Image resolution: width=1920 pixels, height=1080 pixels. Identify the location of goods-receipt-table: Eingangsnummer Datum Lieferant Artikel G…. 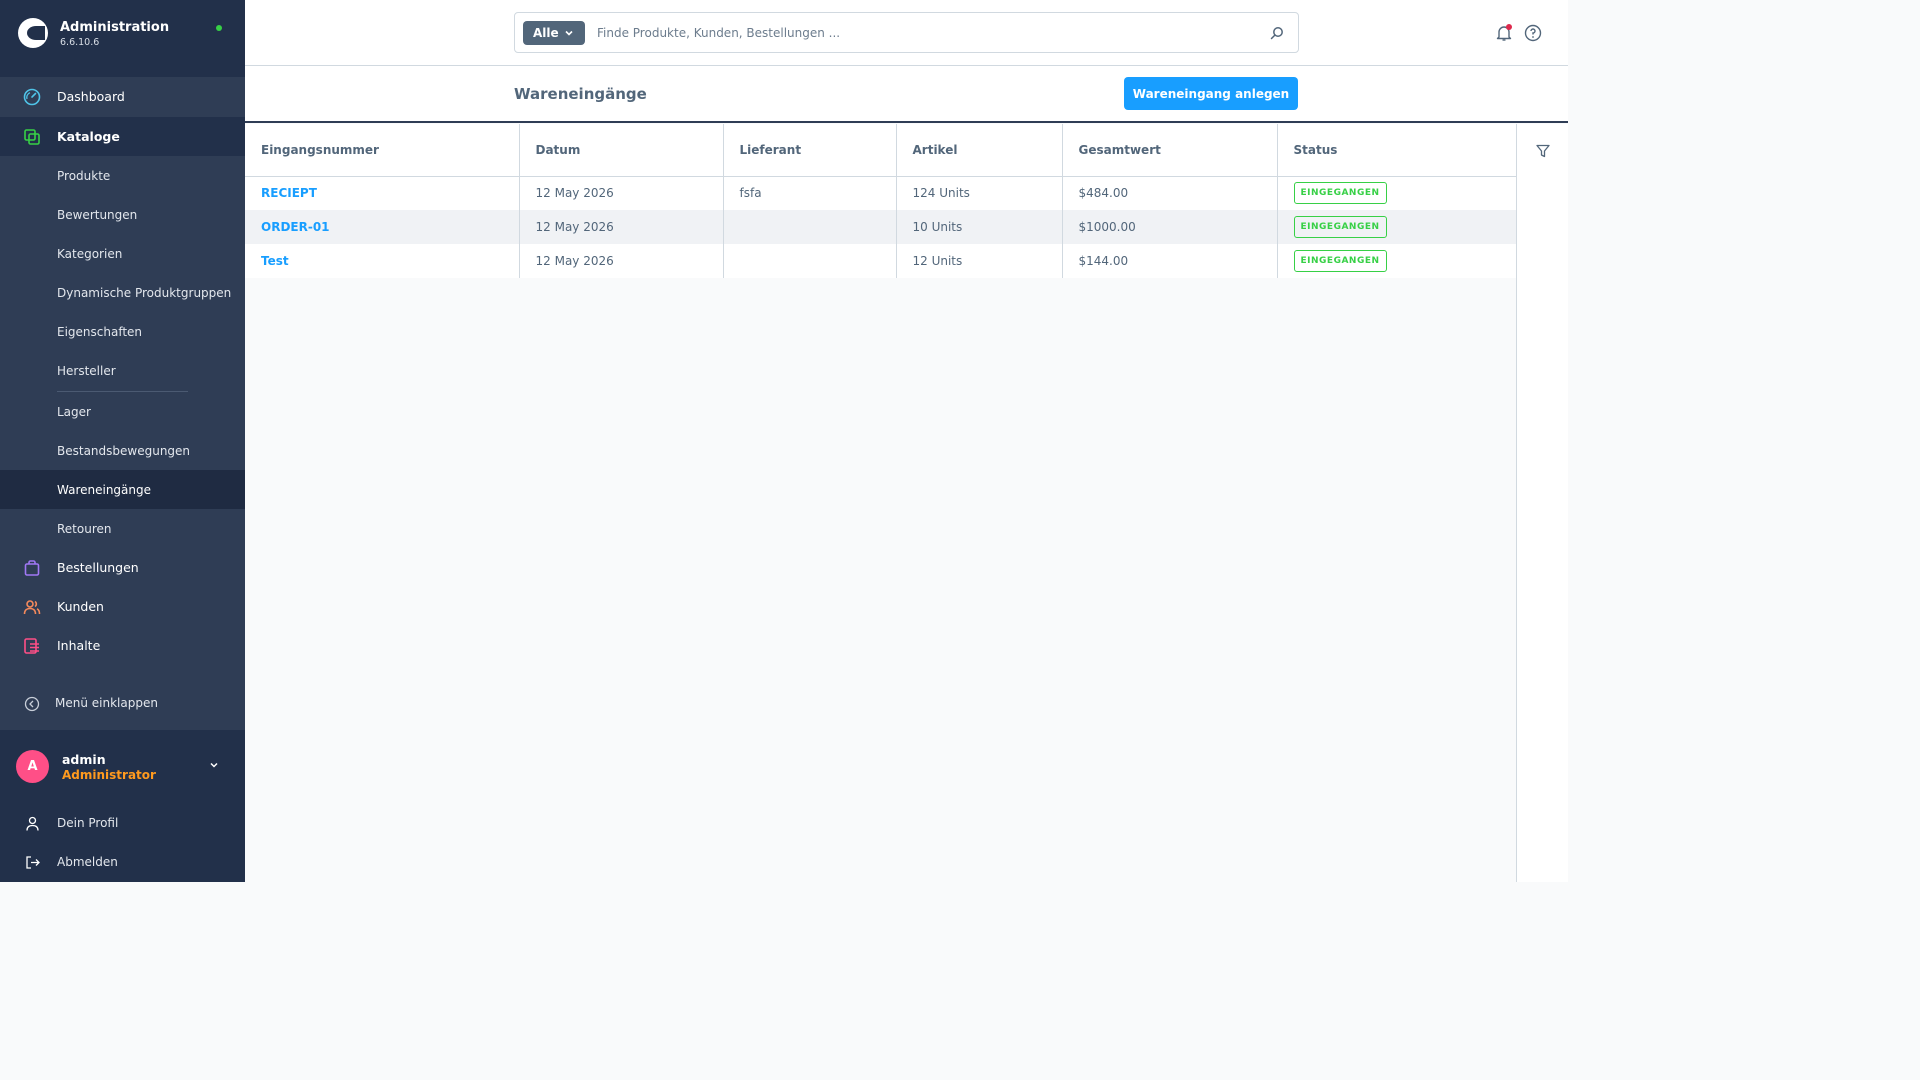
(880, 201).